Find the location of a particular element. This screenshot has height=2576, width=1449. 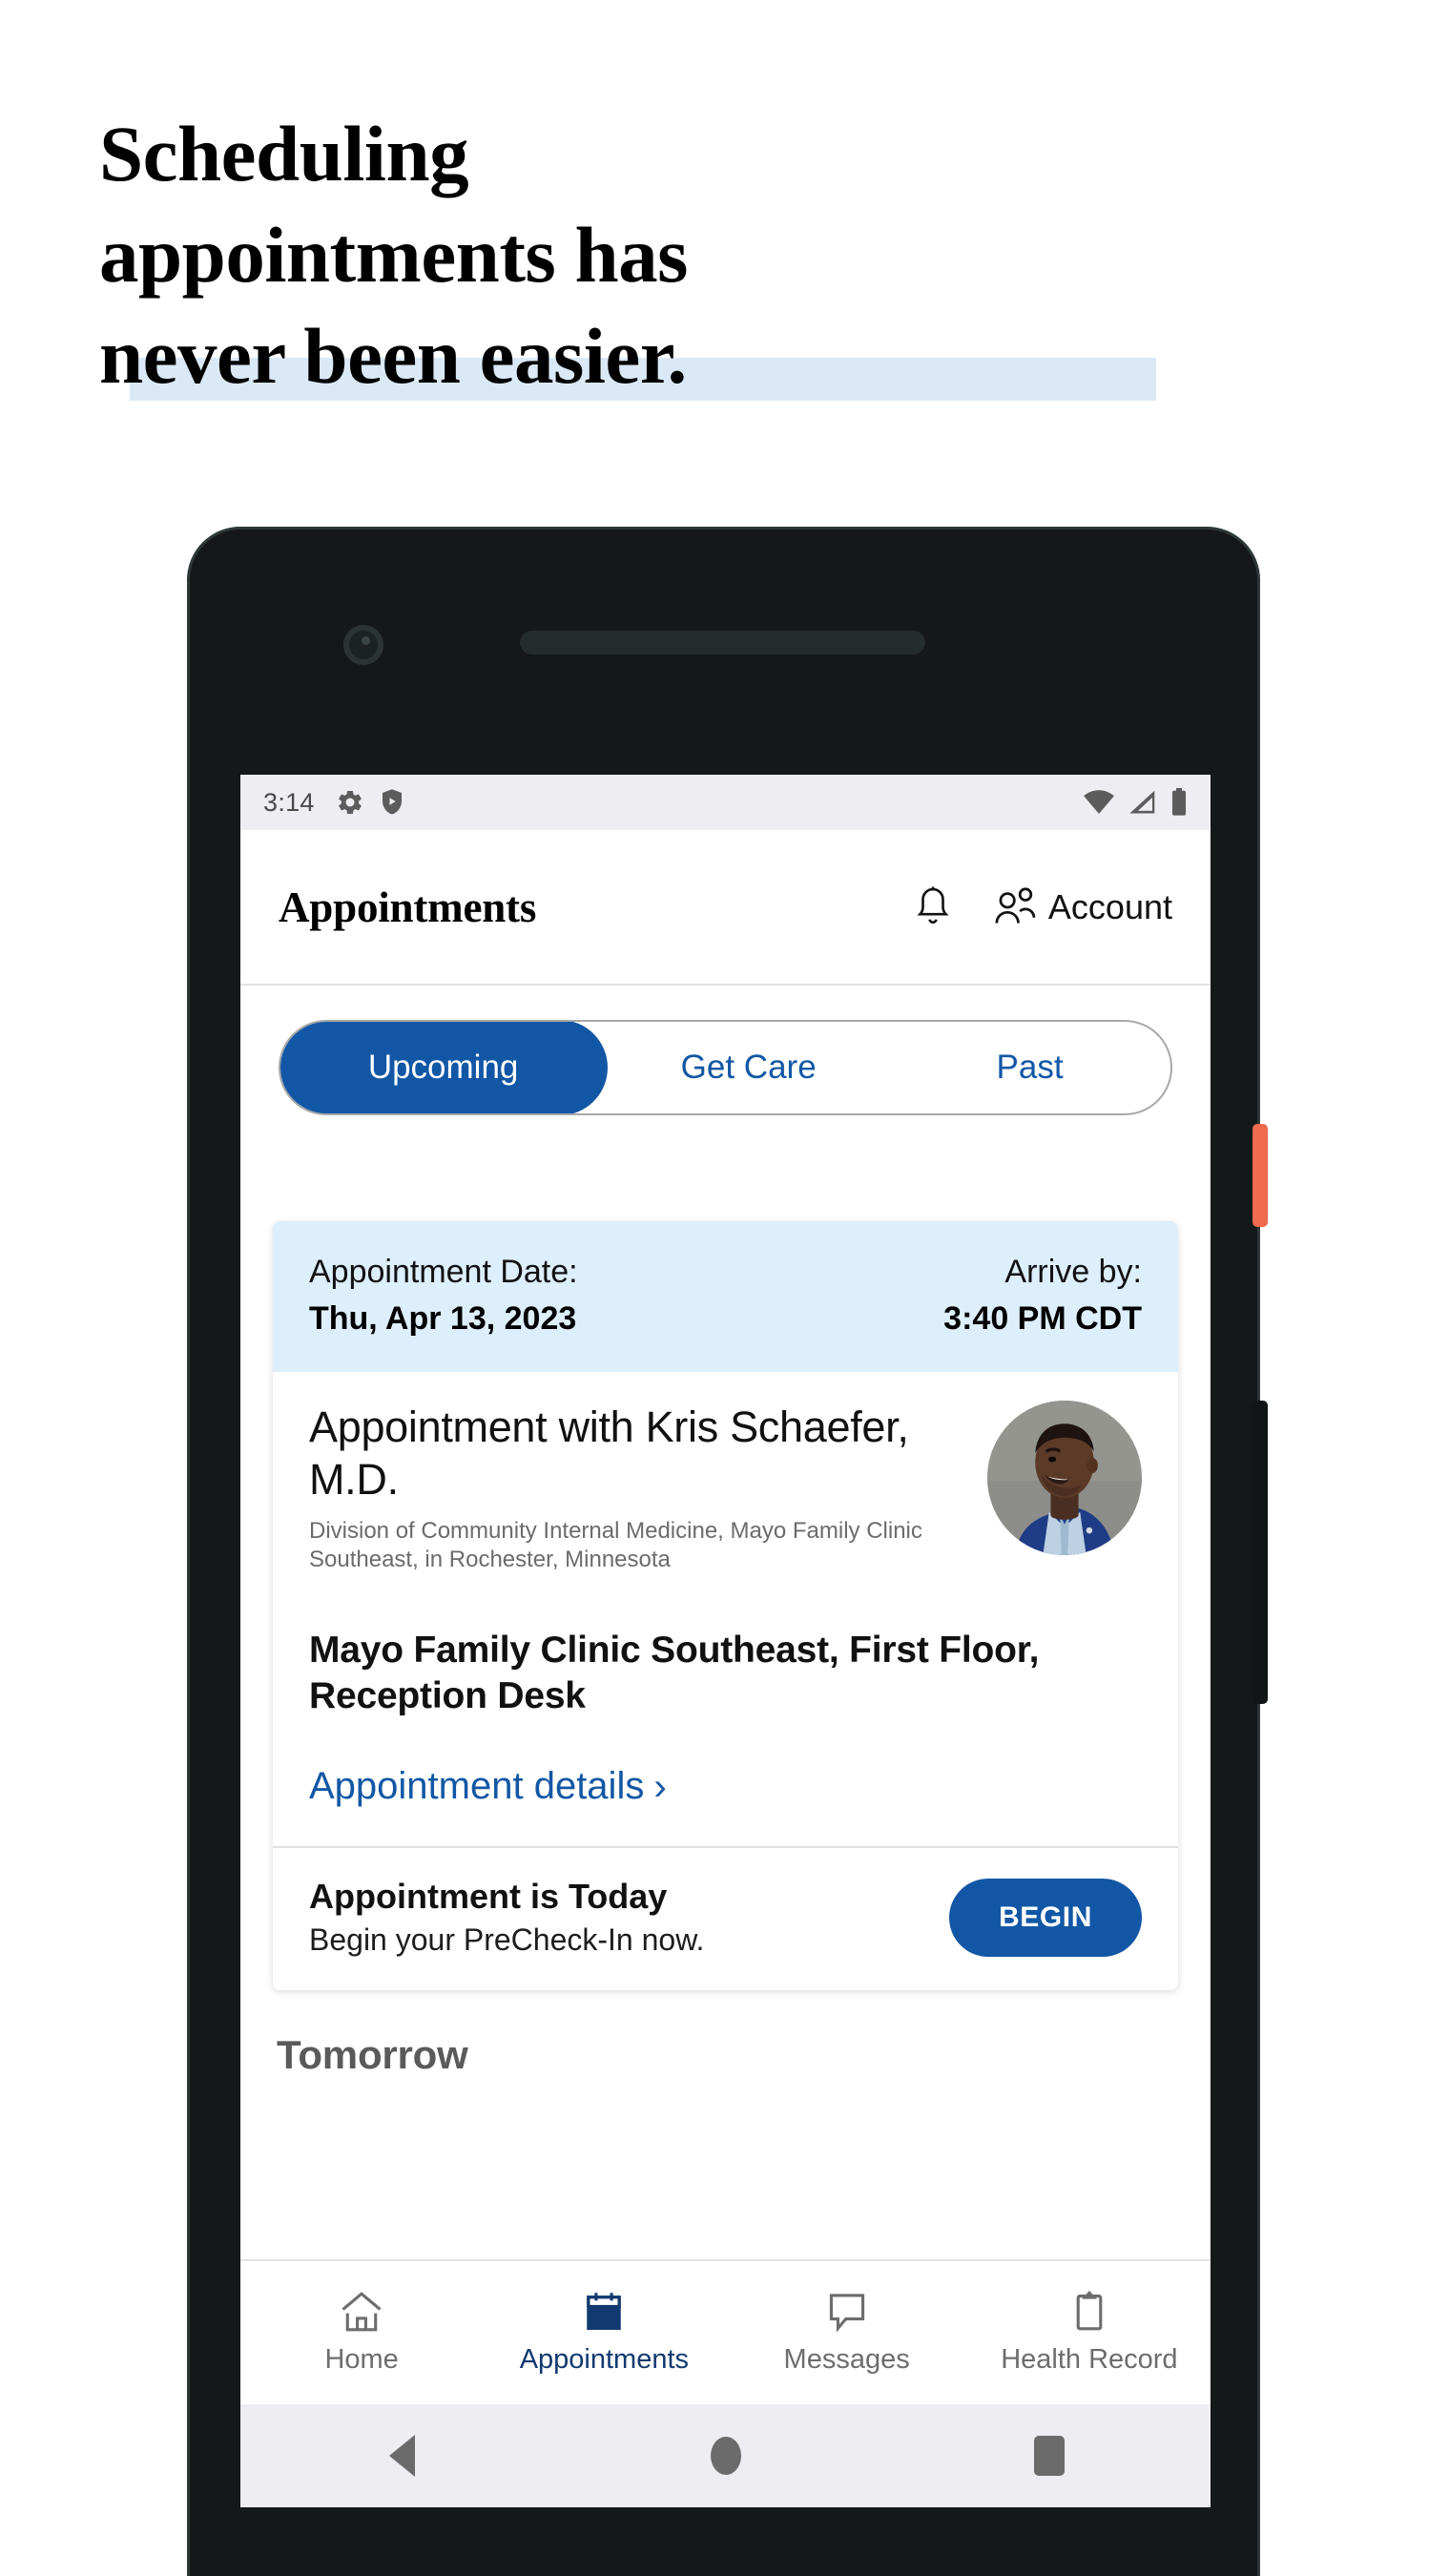

volume-button is located at coordinates (1260, 1552).